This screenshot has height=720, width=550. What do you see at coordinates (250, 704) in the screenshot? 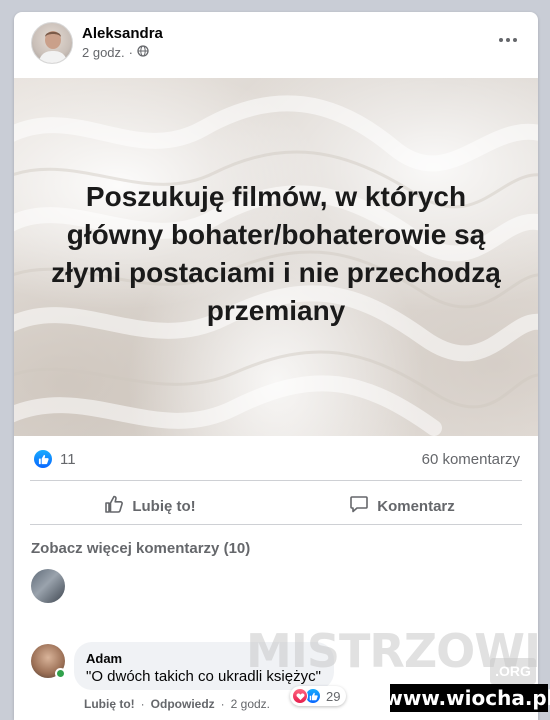
I see `comment-time: 2 godz.` at bounding box center [250, 704].